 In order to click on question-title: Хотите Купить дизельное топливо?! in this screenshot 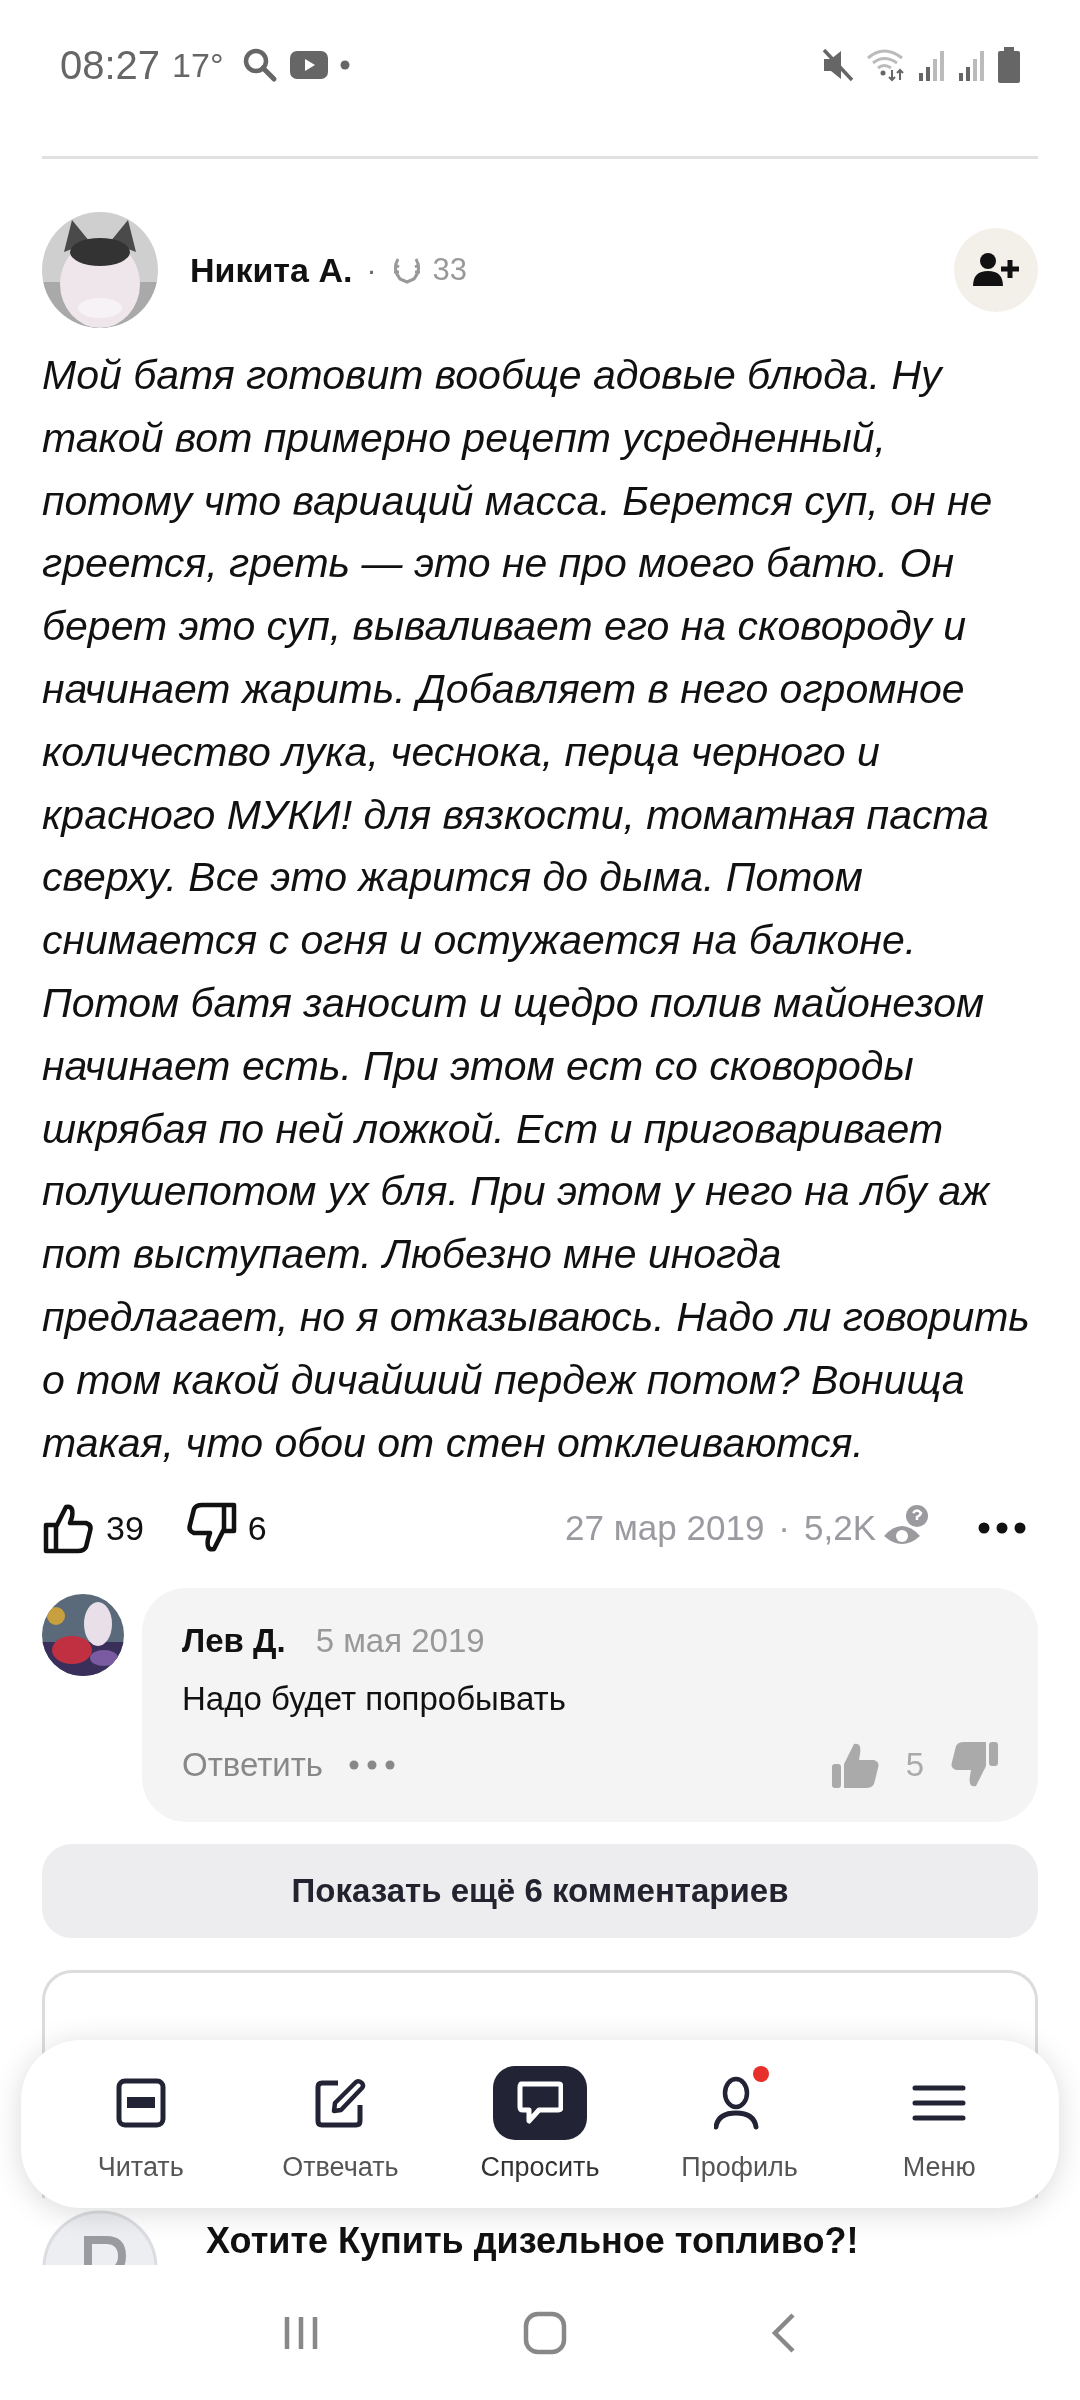, I will do `click(532, 2241)`.